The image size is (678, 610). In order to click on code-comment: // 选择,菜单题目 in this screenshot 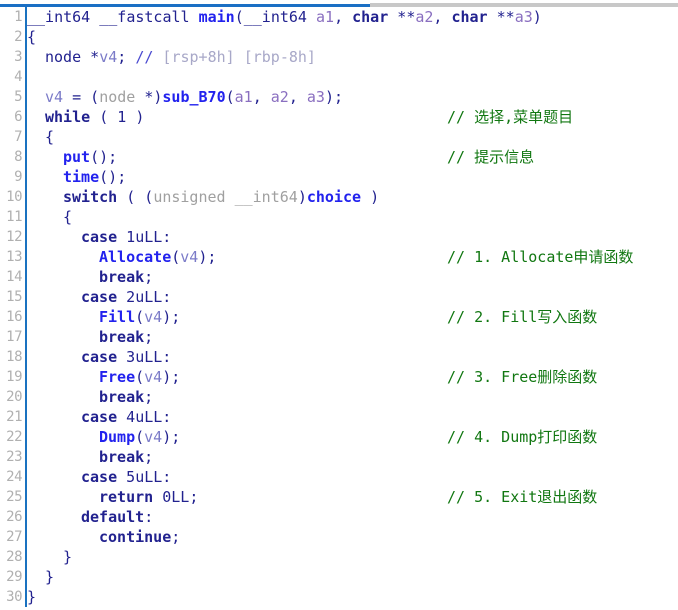, I will do `click(510, 117)`.